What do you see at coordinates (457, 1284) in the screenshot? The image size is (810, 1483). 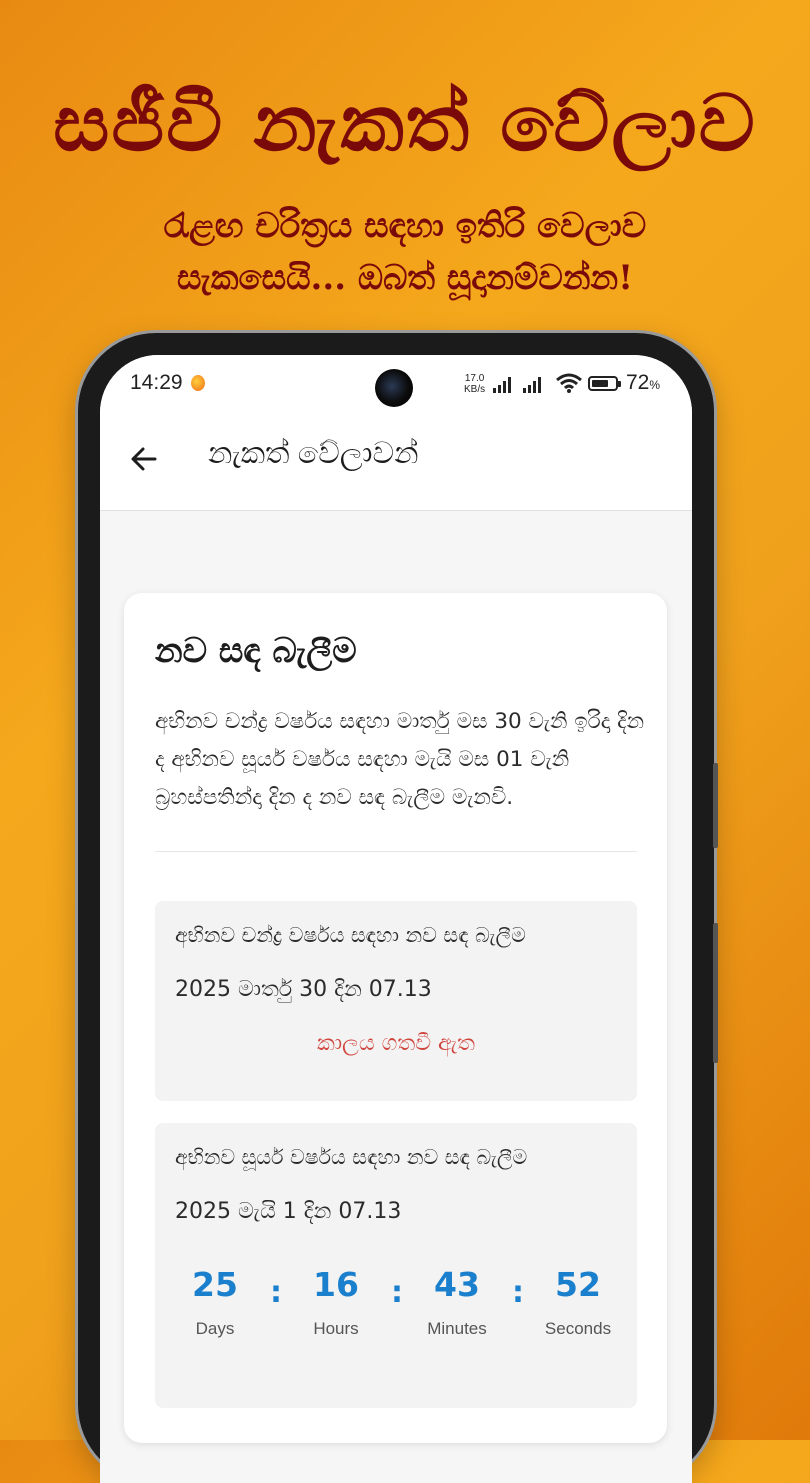 I see `countdown-minutes-value: 43` at bounding box center [457, 1284].